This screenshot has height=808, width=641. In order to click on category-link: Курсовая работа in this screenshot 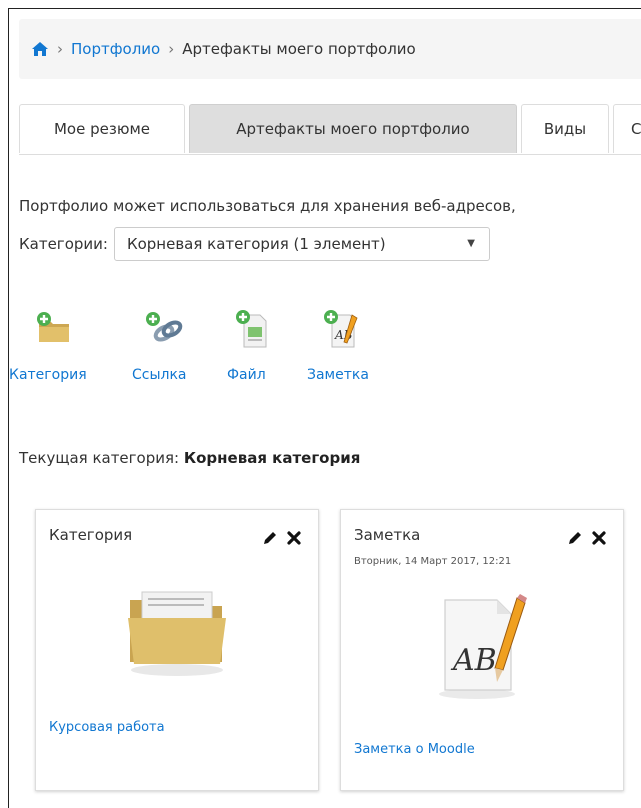, I will do `click(107, 727)`.